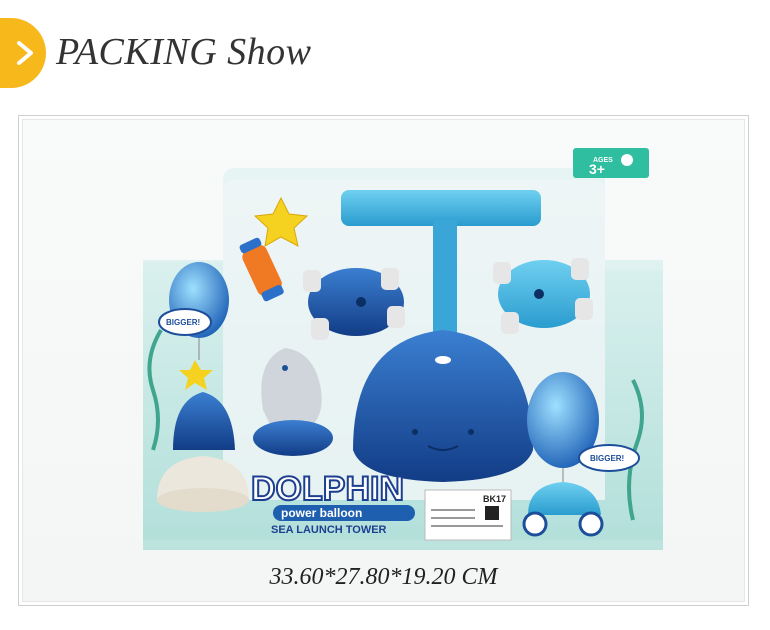  Describe the element at coordinates (321, 513) in the screenshot. I see `svg-text: power balloon` at that location.